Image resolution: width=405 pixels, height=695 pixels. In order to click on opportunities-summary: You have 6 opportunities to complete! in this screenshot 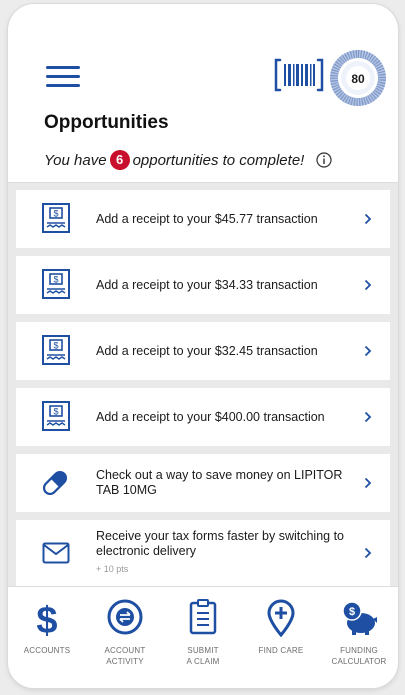, I will do `click(188, 160)`.